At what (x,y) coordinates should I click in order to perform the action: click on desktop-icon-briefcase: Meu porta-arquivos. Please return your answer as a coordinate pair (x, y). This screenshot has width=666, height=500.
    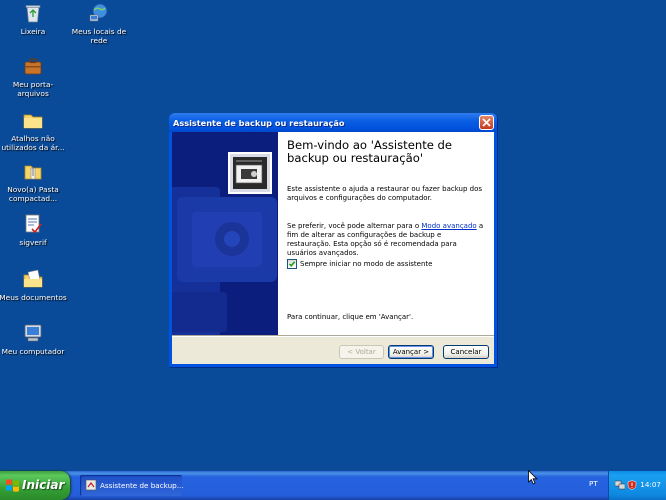
    Looking at the image, I should click on (35, 76).